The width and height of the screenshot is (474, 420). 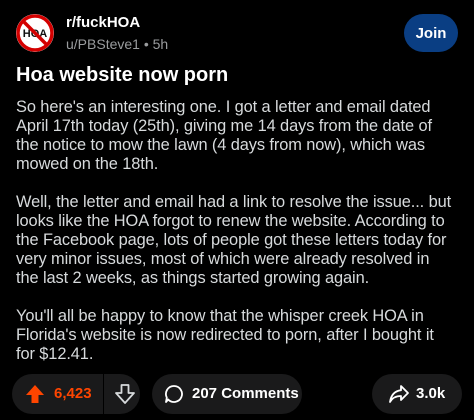 I want to click on post-meta: u/PBSteve1 • 5h, so click(x=117, y=44).